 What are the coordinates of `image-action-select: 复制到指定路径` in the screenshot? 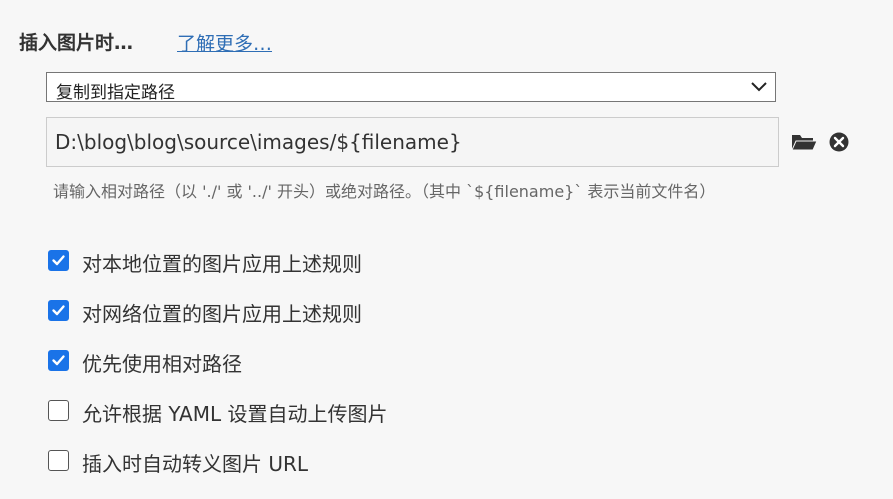 It's located at (411, 87).